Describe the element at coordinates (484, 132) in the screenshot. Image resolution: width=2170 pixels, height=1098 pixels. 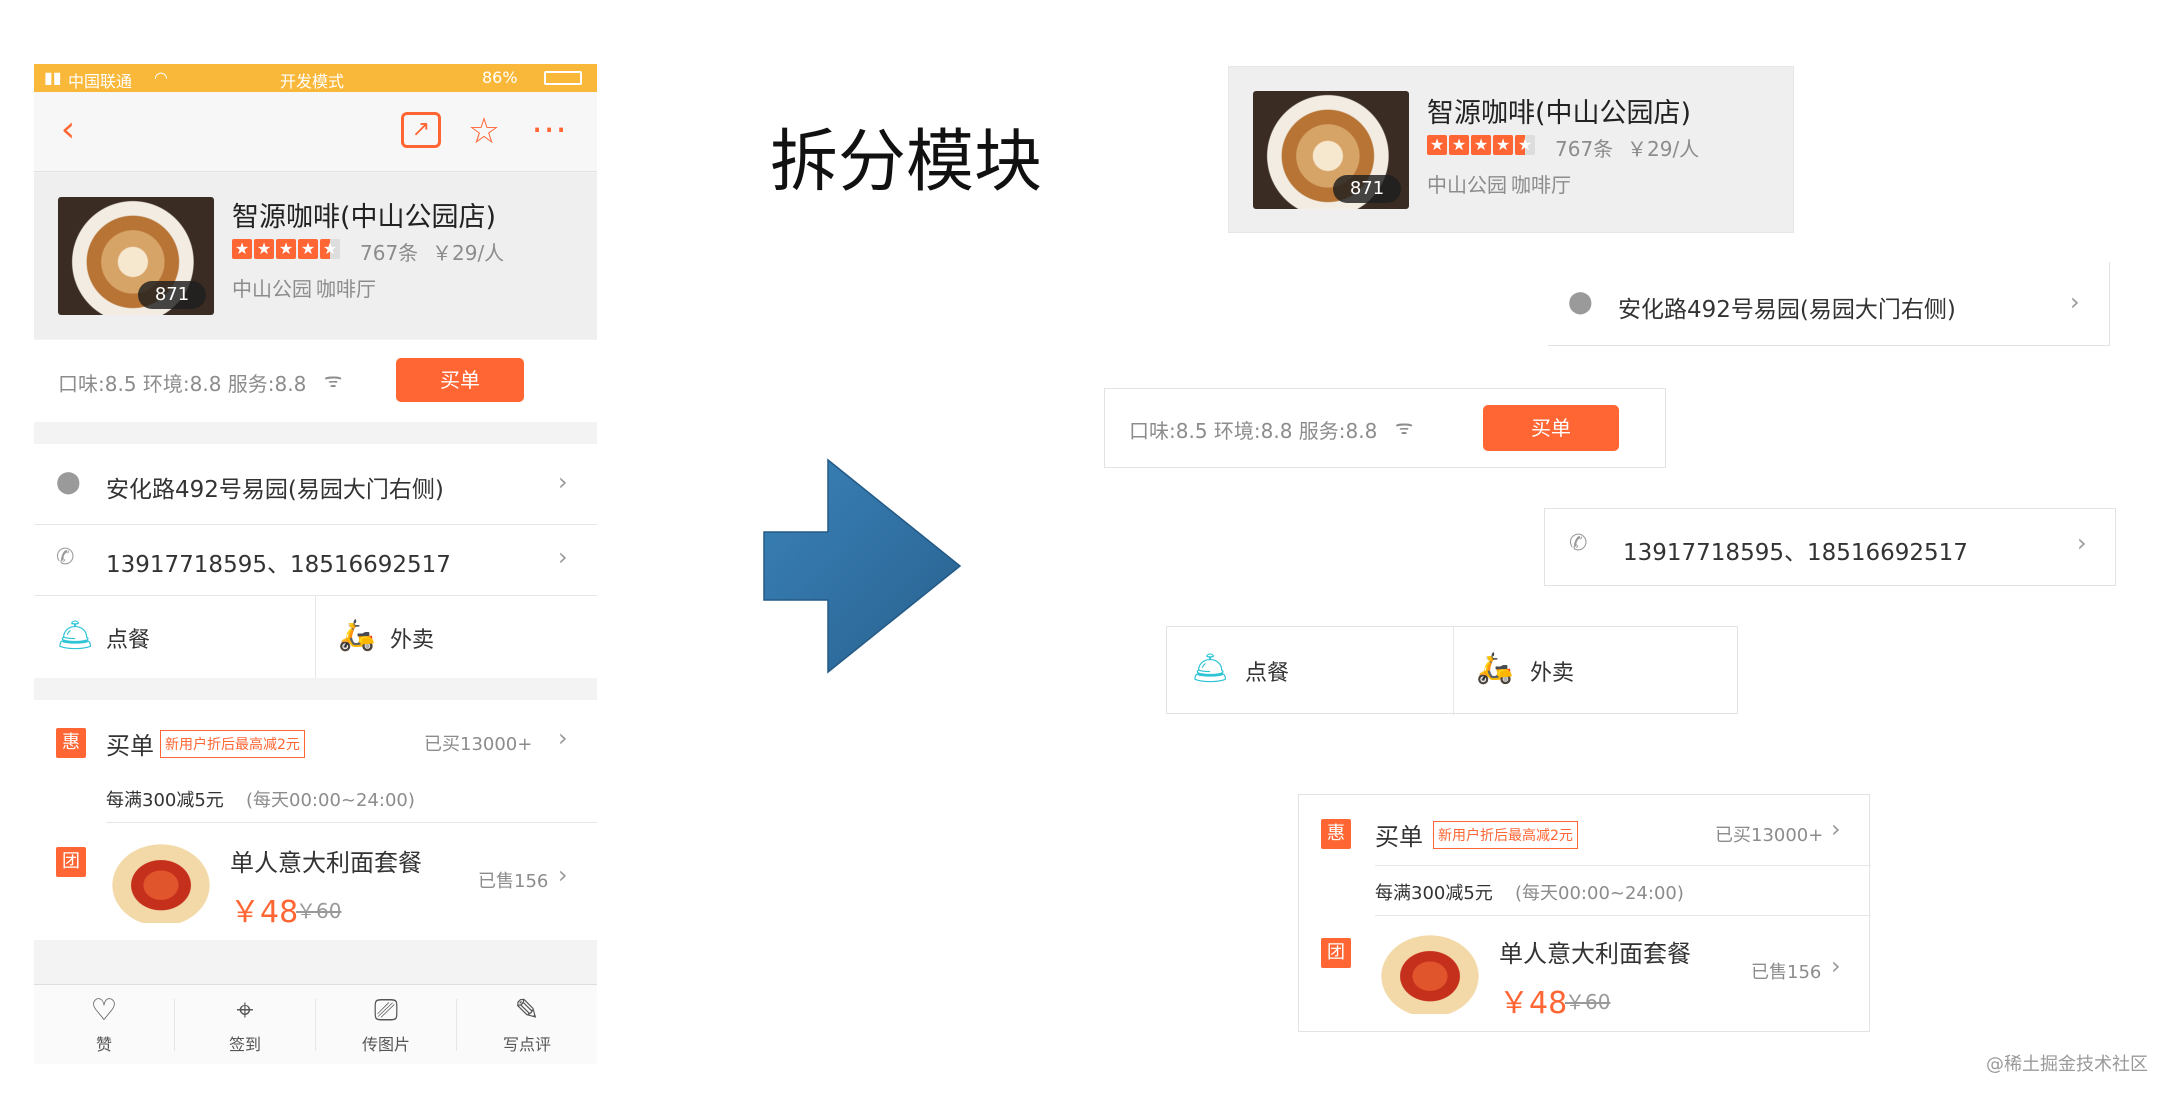
I see `star-icon: ☆` at that location.